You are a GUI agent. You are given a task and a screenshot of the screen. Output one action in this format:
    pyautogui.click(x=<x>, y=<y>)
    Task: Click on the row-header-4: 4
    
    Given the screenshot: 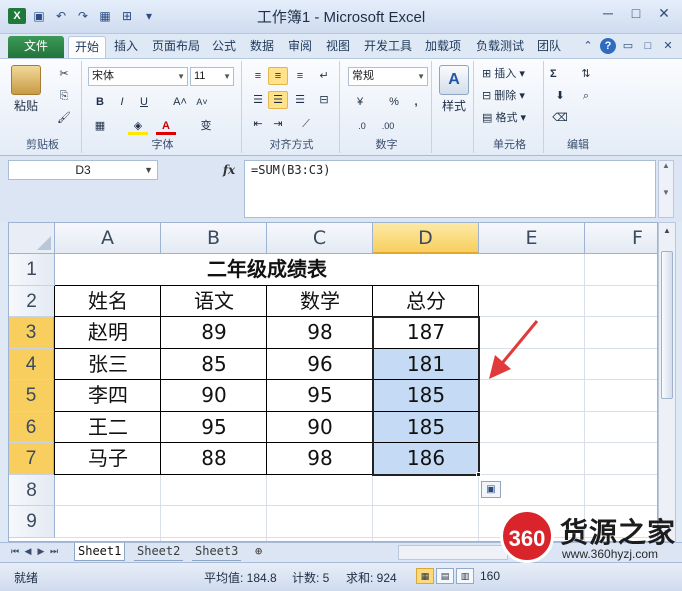 What is the action you would take?
    pyautogui.click(x=32, y=364)
    